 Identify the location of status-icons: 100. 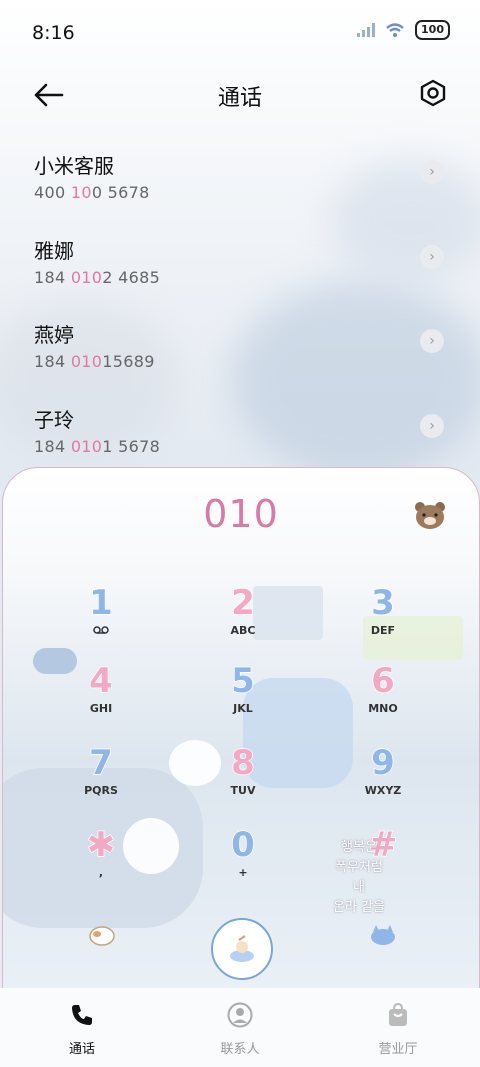
(403, 30).